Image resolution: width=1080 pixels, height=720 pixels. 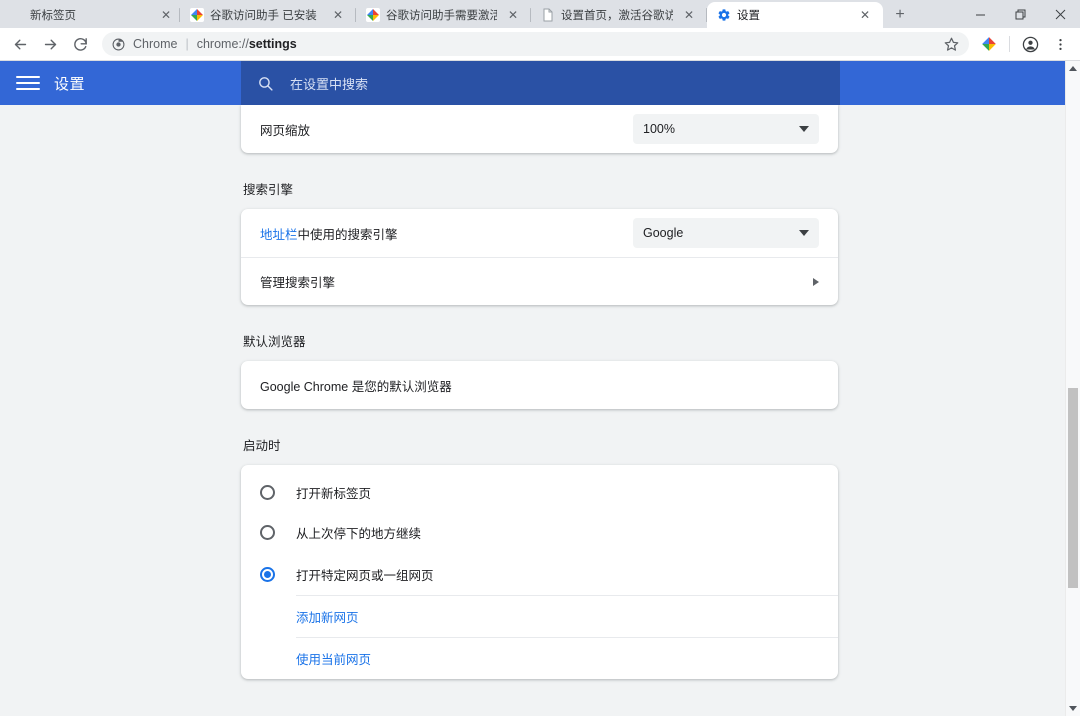 I want to click on window-bottom-edge, so click(x=540, y=718).